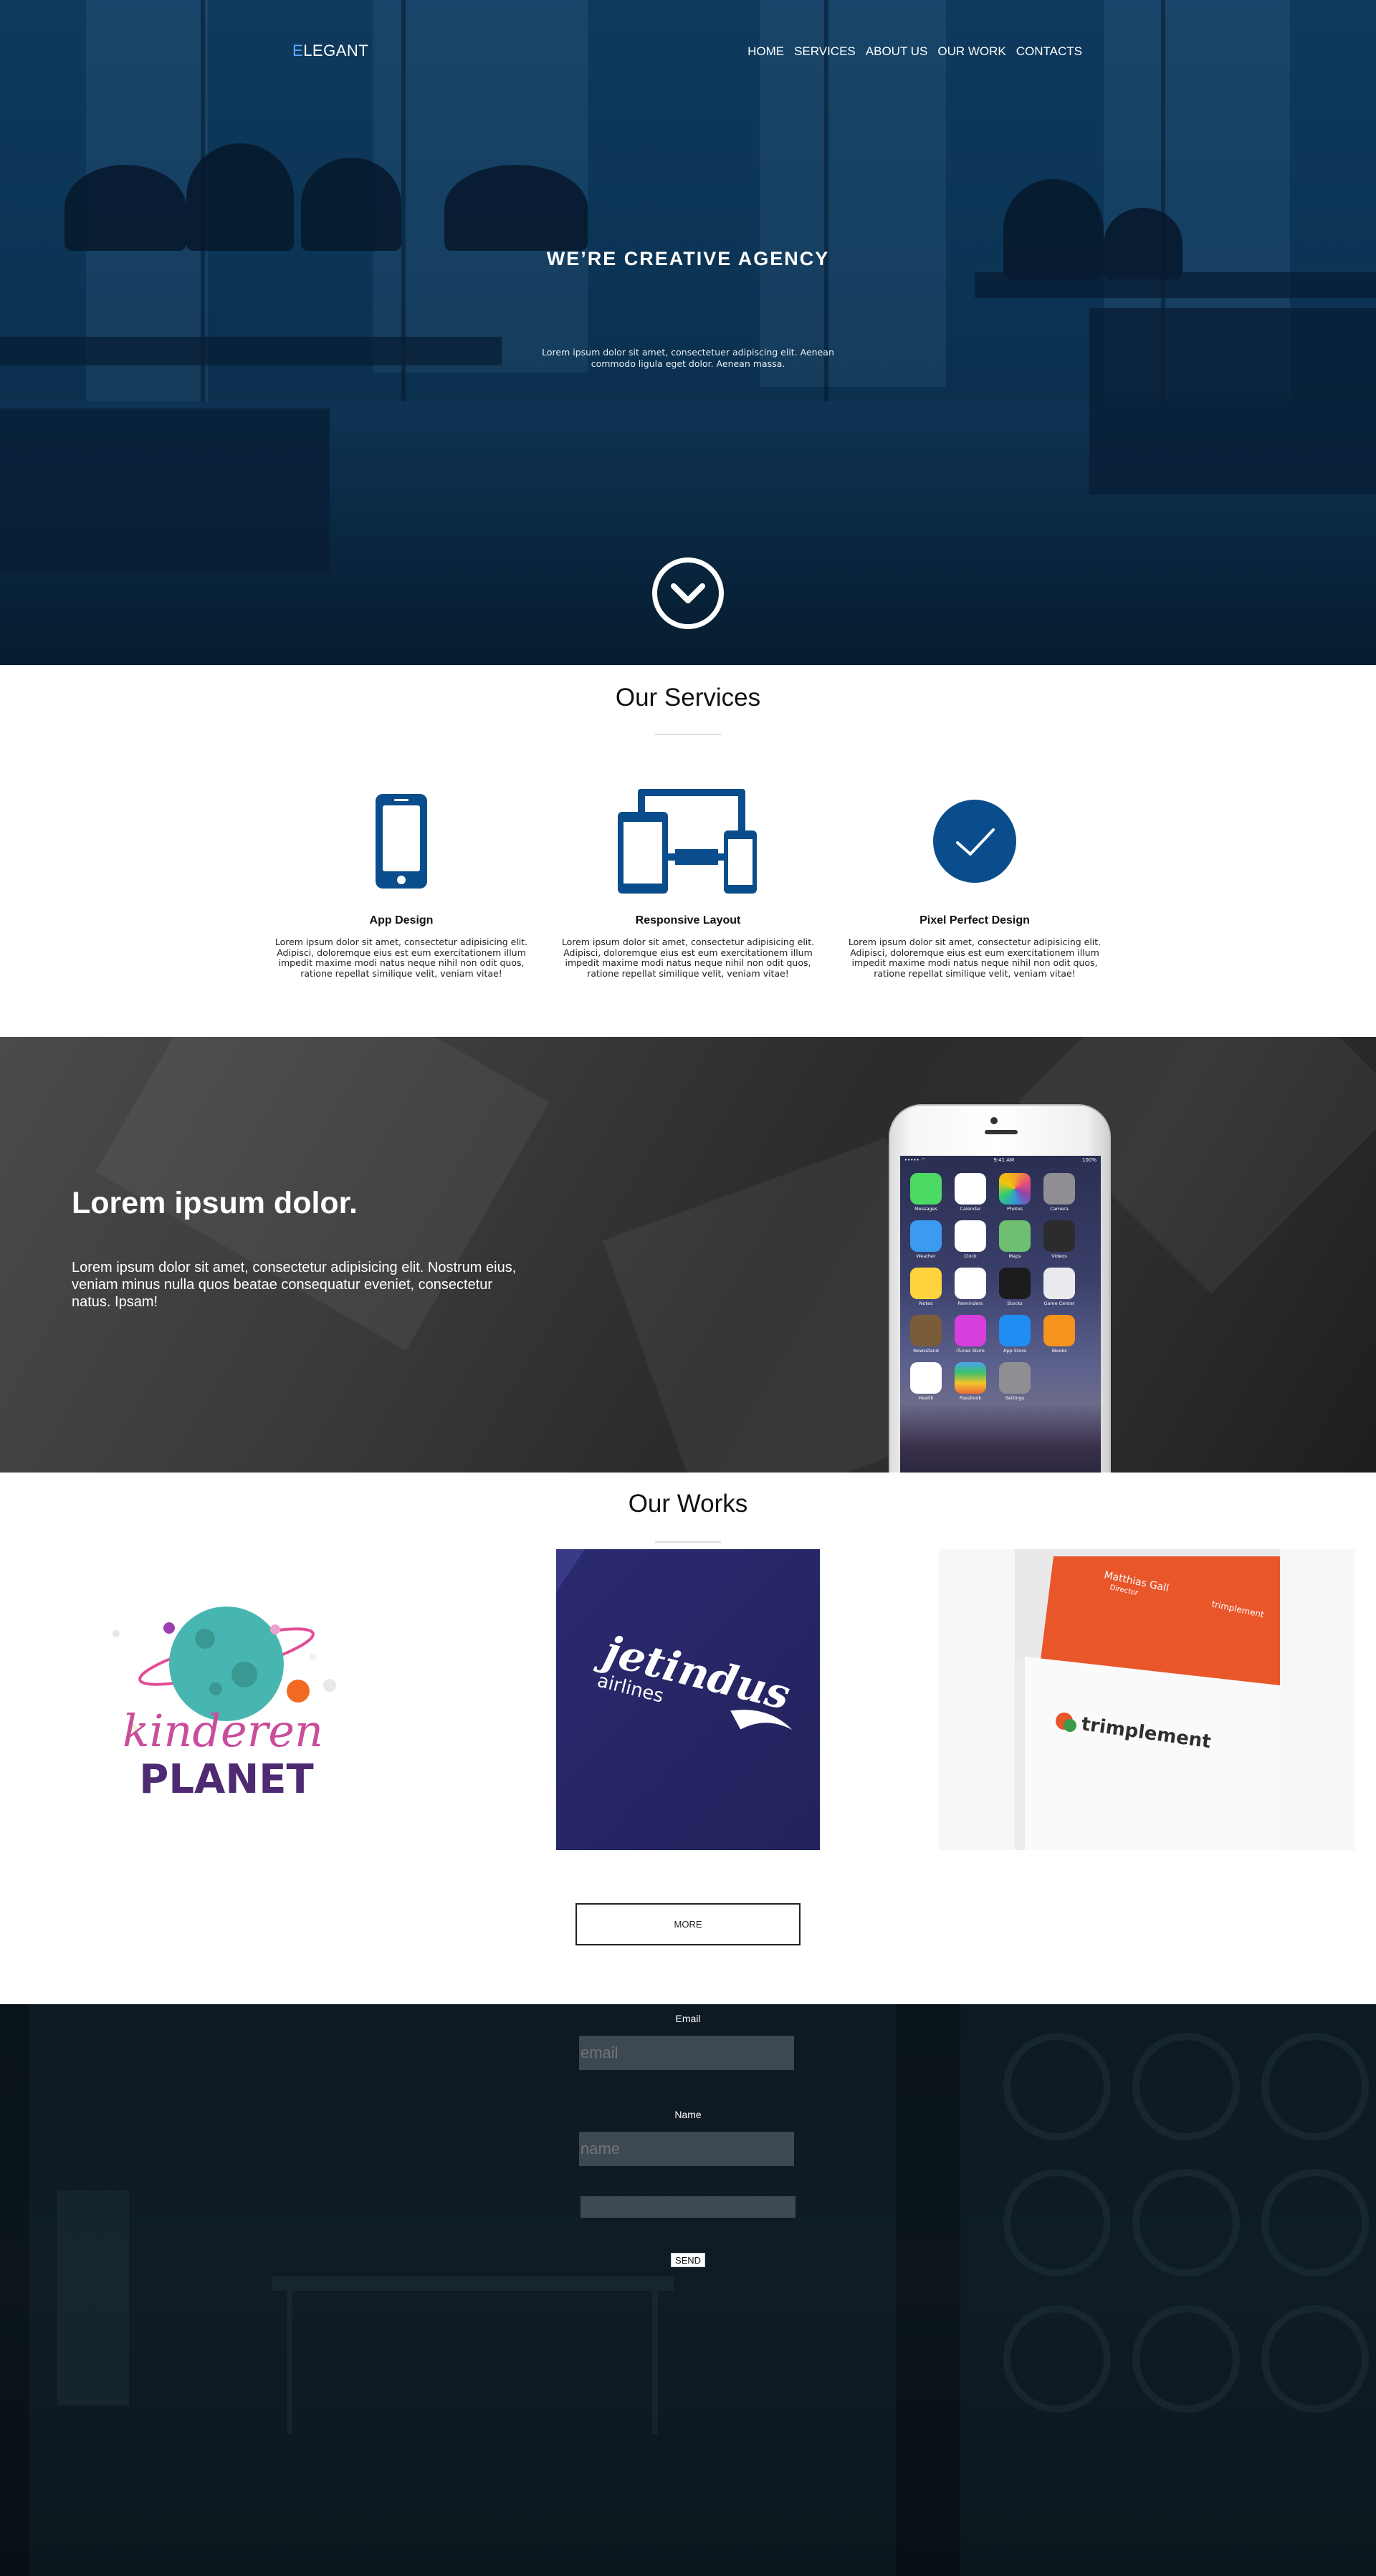  Describe the element at coordinates (825, 51) in the screenshot. I see `nav-services: SERVICES` at that location.